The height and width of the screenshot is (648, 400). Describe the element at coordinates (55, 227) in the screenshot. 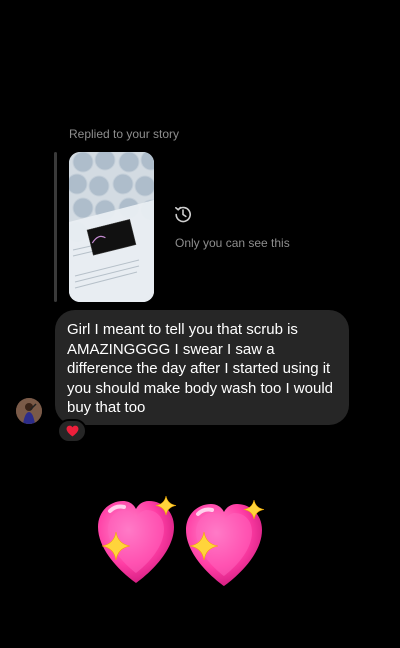

I see `story-reply-bar` at that location.